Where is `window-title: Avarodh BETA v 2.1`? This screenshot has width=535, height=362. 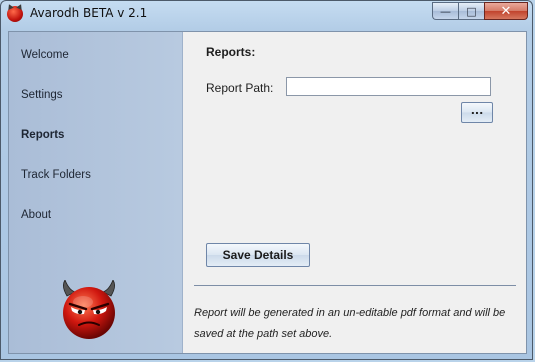
window-title: Avarodh BETA v 2.1 is located at coordinates (89, 13).